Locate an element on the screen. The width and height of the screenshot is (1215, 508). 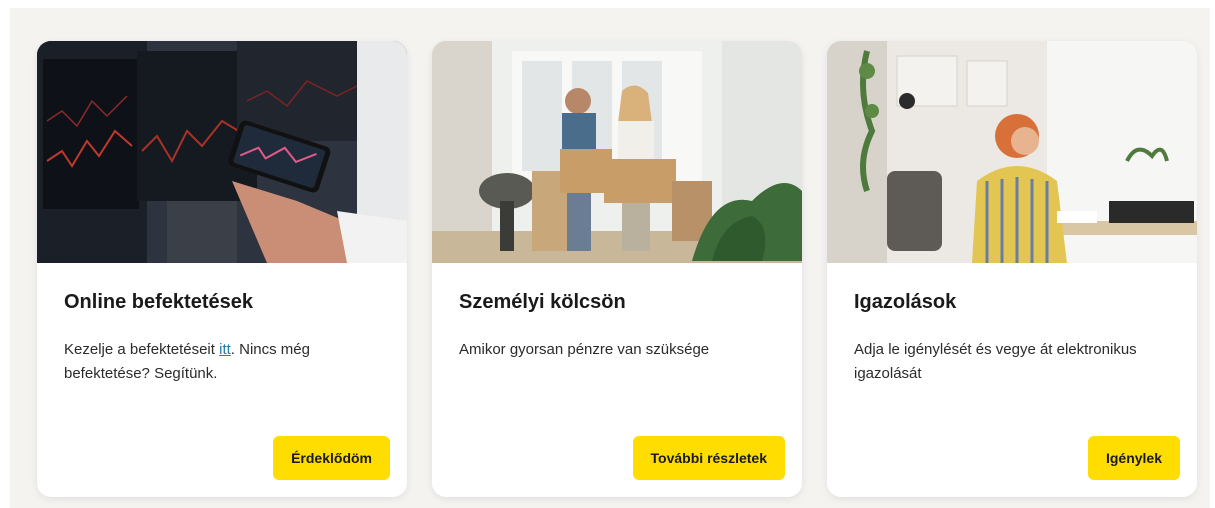
more-details-button: További részletek is located at coordinates (708, 458).